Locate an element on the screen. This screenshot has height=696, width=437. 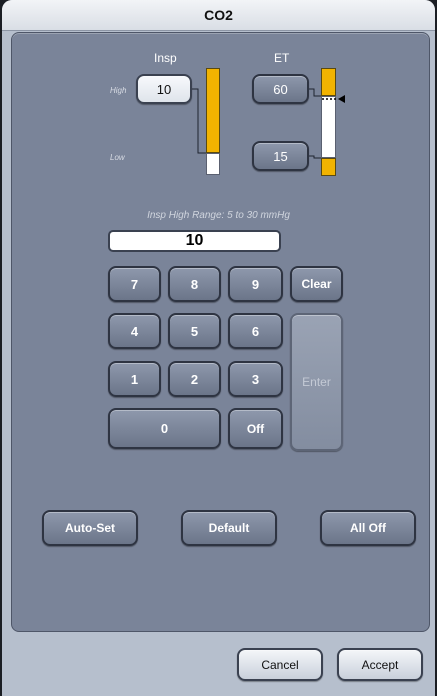
key-7: 7 is located at coordinates (134, 284).